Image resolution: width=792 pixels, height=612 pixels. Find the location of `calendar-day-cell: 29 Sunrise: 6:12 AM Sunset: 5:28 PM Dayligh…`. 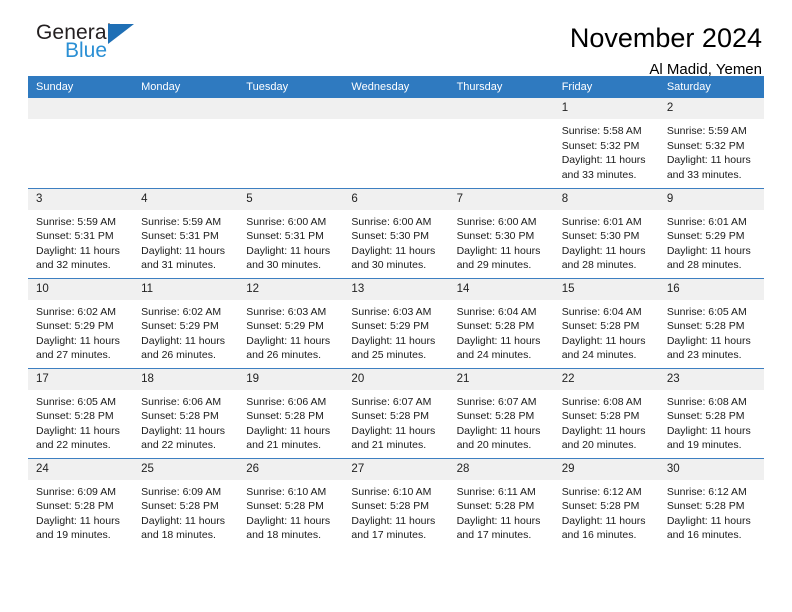

calendar-day-cell: 29 Sunrise: 6:12 AM Sunset: 5:28 PM Dayligh… is located at coordinates (606, 502).